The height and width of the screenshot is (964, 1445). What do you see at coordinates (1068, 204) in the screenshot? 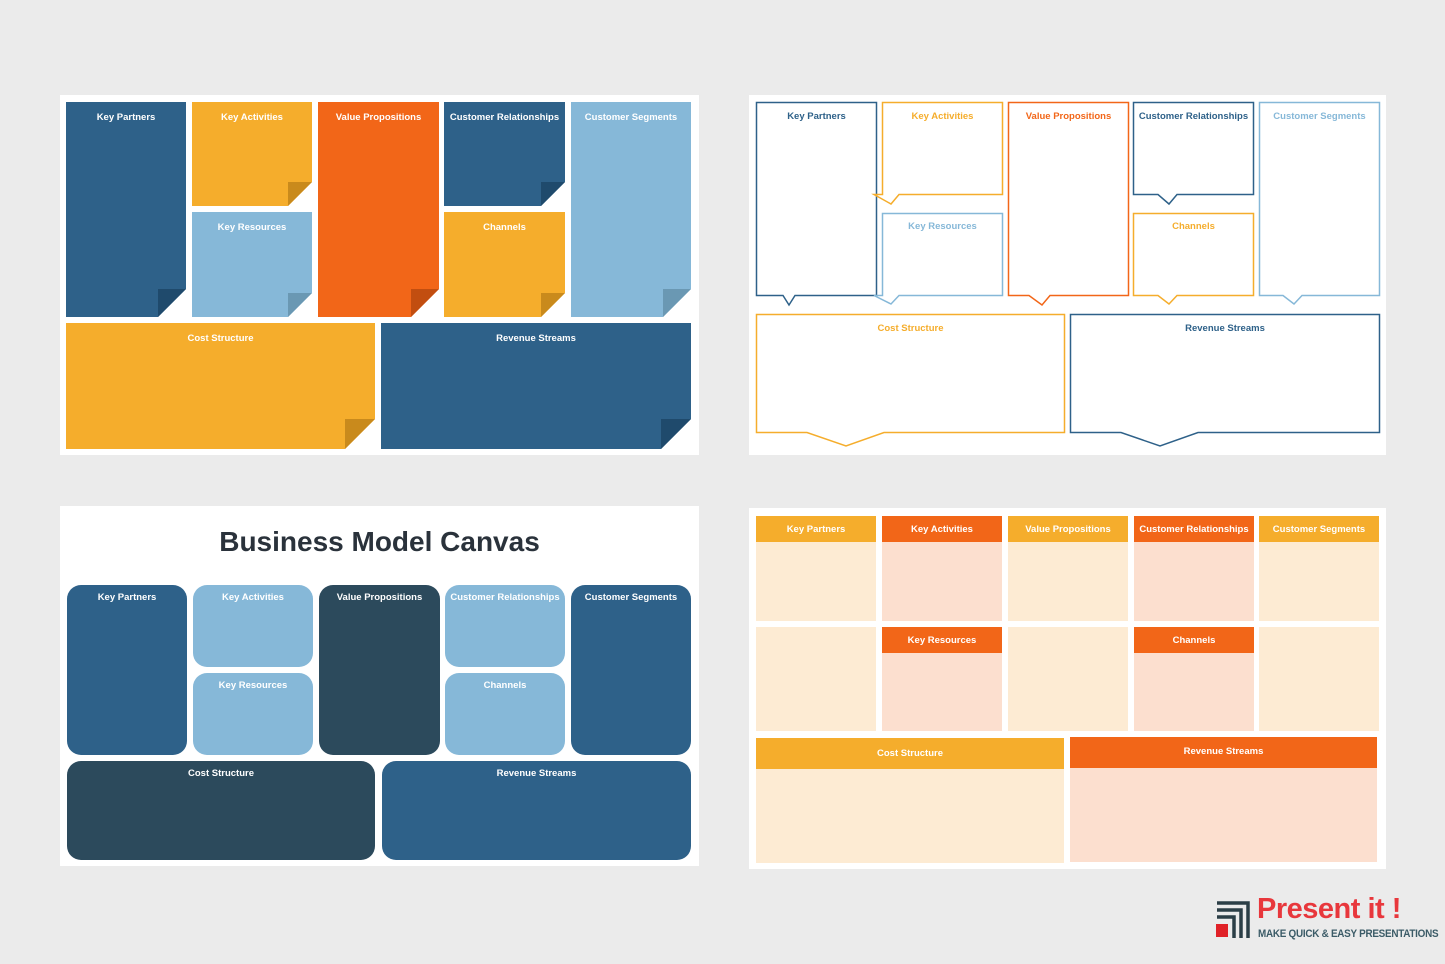
I see `value-propositions-outline` at bounding box center [1068, 204].